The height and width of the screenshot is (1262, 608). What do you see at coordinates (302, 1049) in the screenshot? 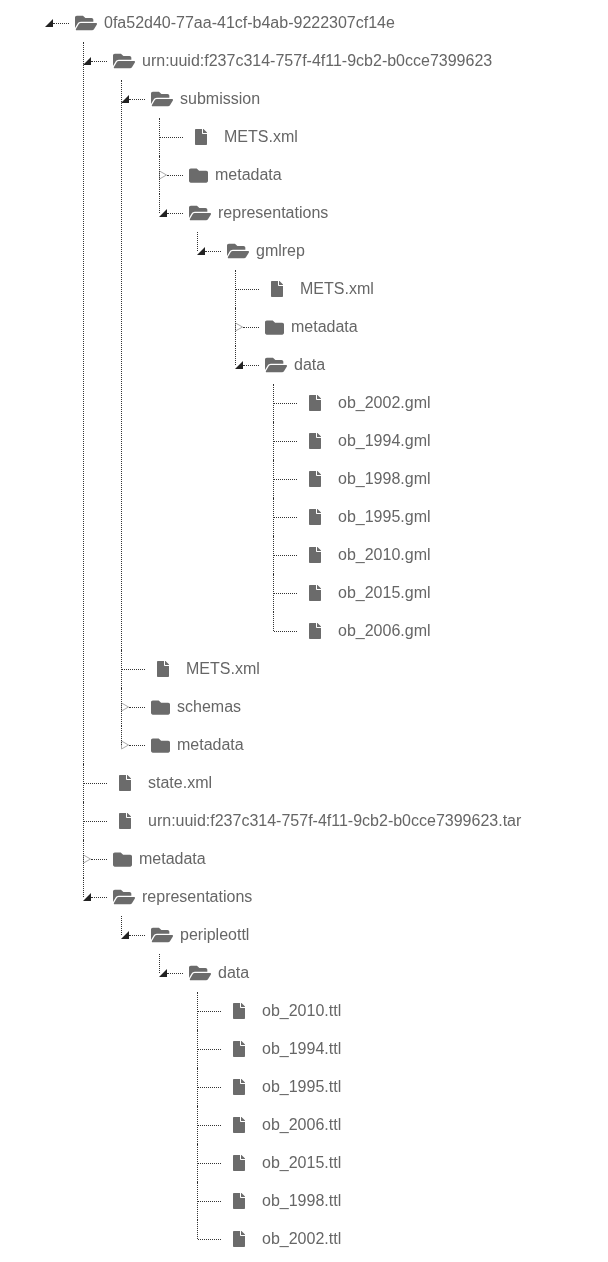
I see `tree-item: ob_1994.ttl` at bounding box center [302, 1049].